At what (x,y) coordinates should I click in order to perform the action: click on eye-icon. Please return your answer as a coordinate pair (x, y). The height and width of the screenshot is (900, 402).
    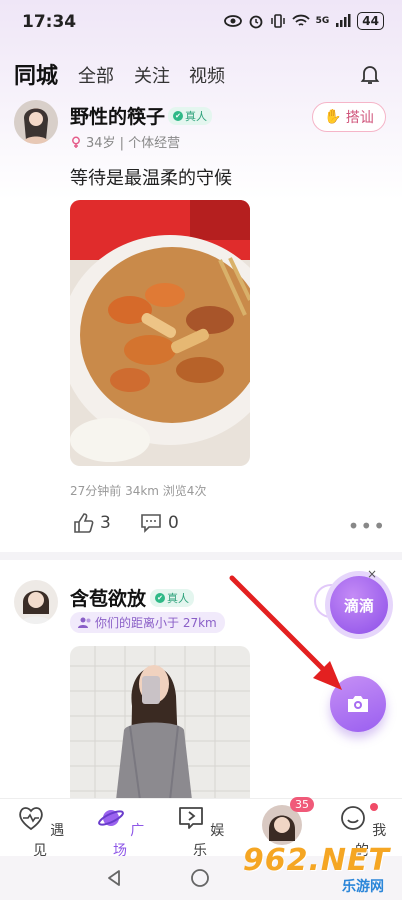
    Looking at the image, I should click on (232, 21).